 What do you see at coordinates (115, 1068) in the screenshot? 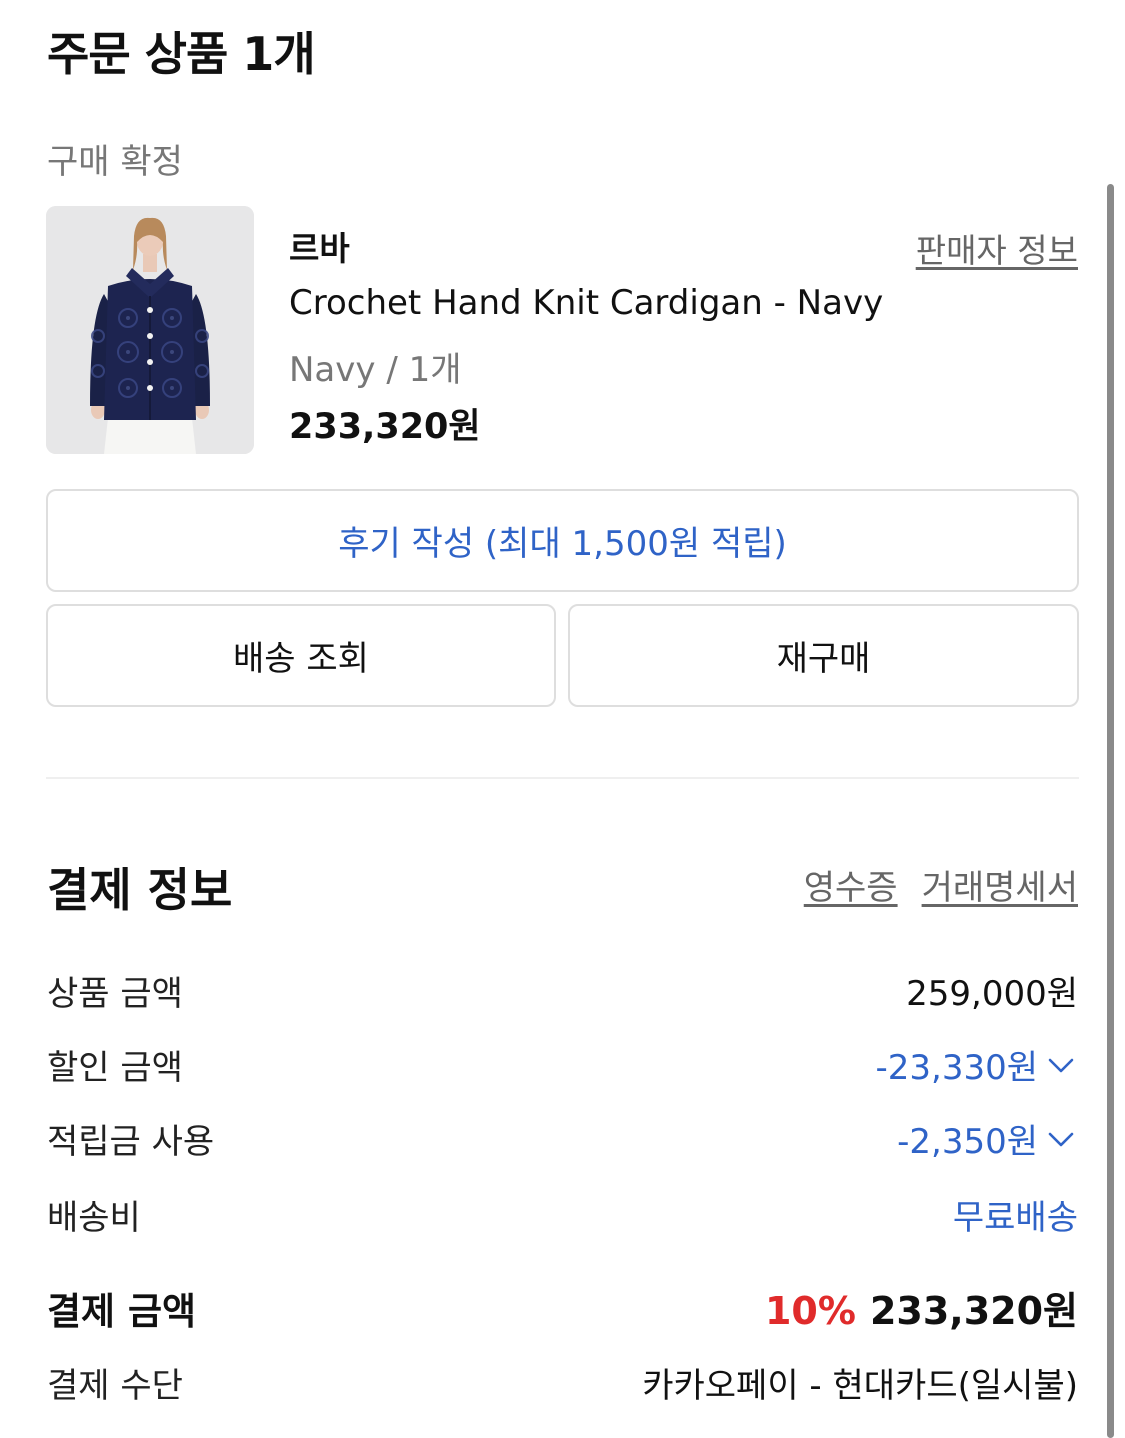
I see `discount-amount-label: 할인 금액` at bounding box center [115, 1068].